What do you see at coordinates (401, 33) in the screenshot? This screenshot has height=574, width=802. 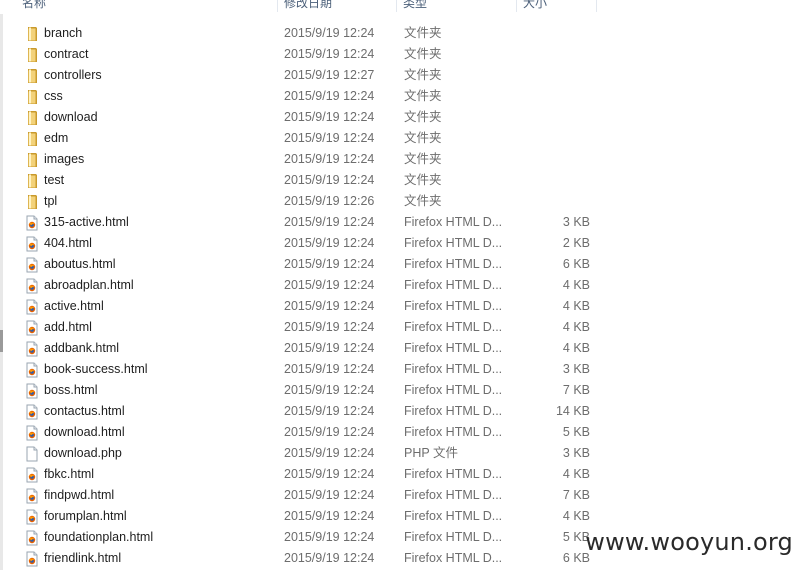 I see `file-row: branch 2015/9/19 12:24 文件夹` at bounding box center [401, 33].